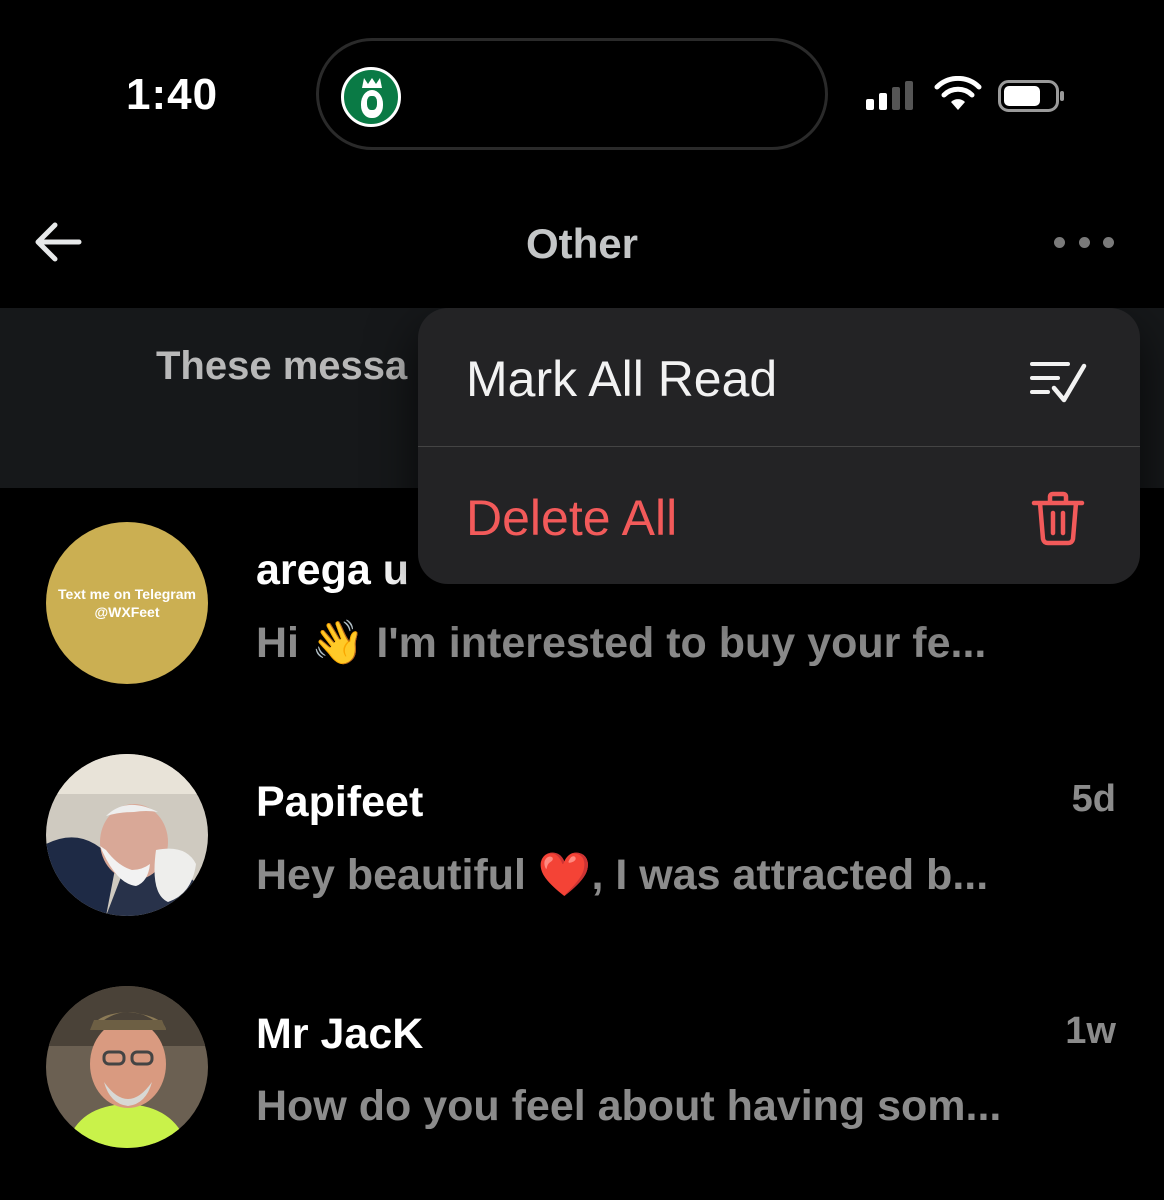  What do you see at coordinates (1084, 242) in the screenshot?
I see `more-options-button` at bounding box center [1084, 242].